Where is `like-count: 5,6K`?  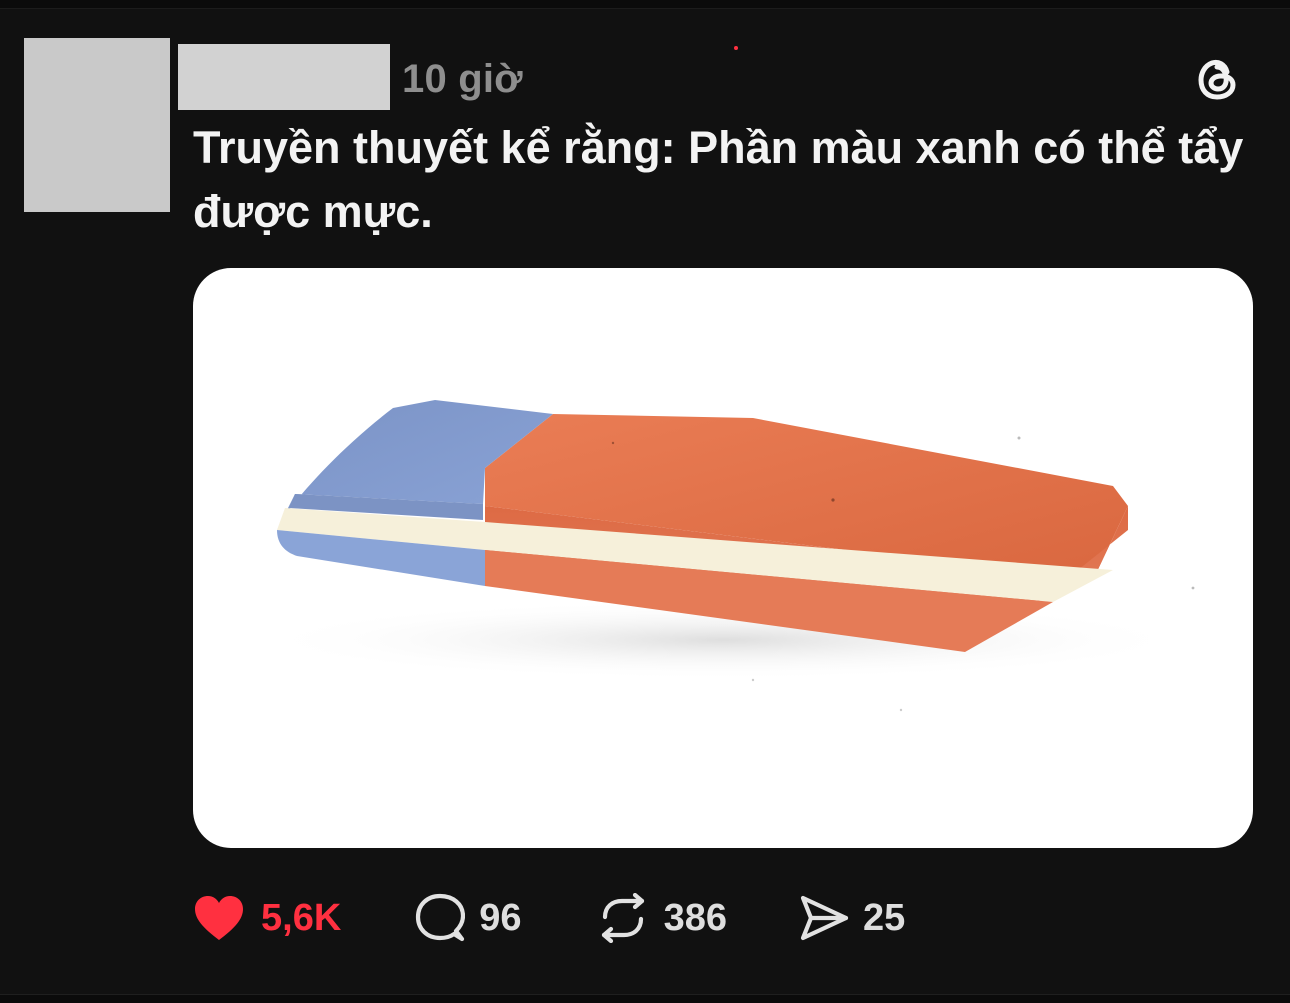
like-count: 5,6K is located at coordinates (301, 918).